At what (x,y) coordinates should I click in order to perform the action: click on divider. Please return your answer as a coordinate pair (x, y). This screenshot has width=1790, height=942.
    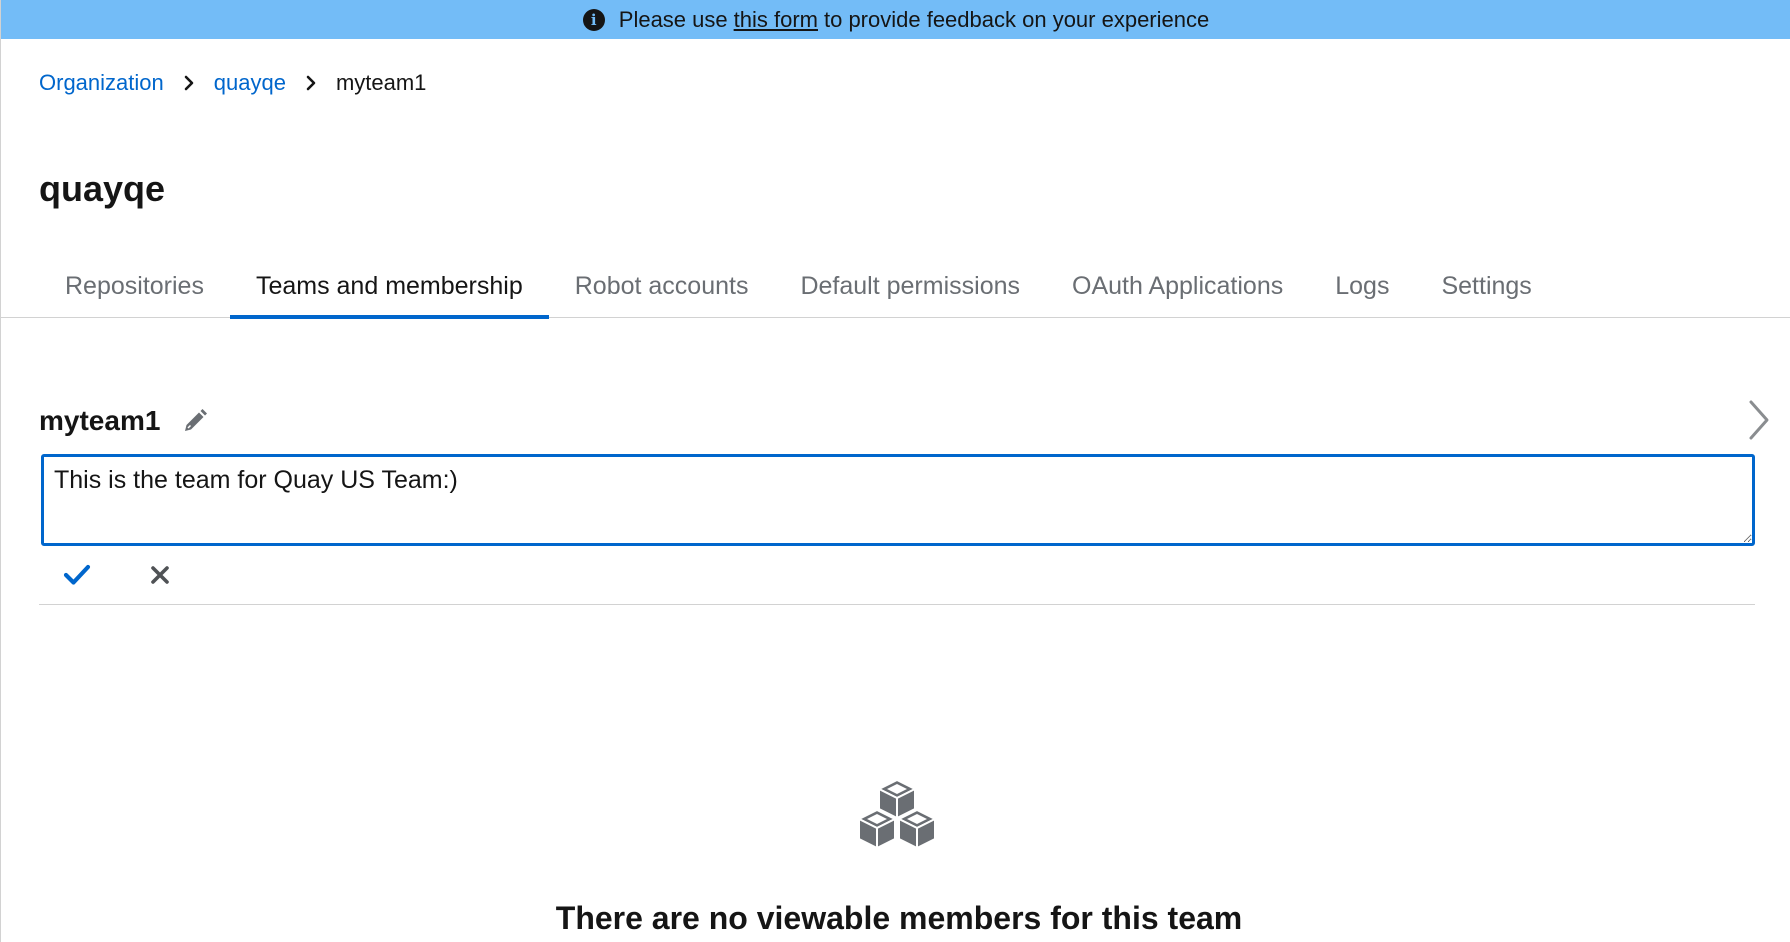
    Looking at the image, I should click on (897, 604).